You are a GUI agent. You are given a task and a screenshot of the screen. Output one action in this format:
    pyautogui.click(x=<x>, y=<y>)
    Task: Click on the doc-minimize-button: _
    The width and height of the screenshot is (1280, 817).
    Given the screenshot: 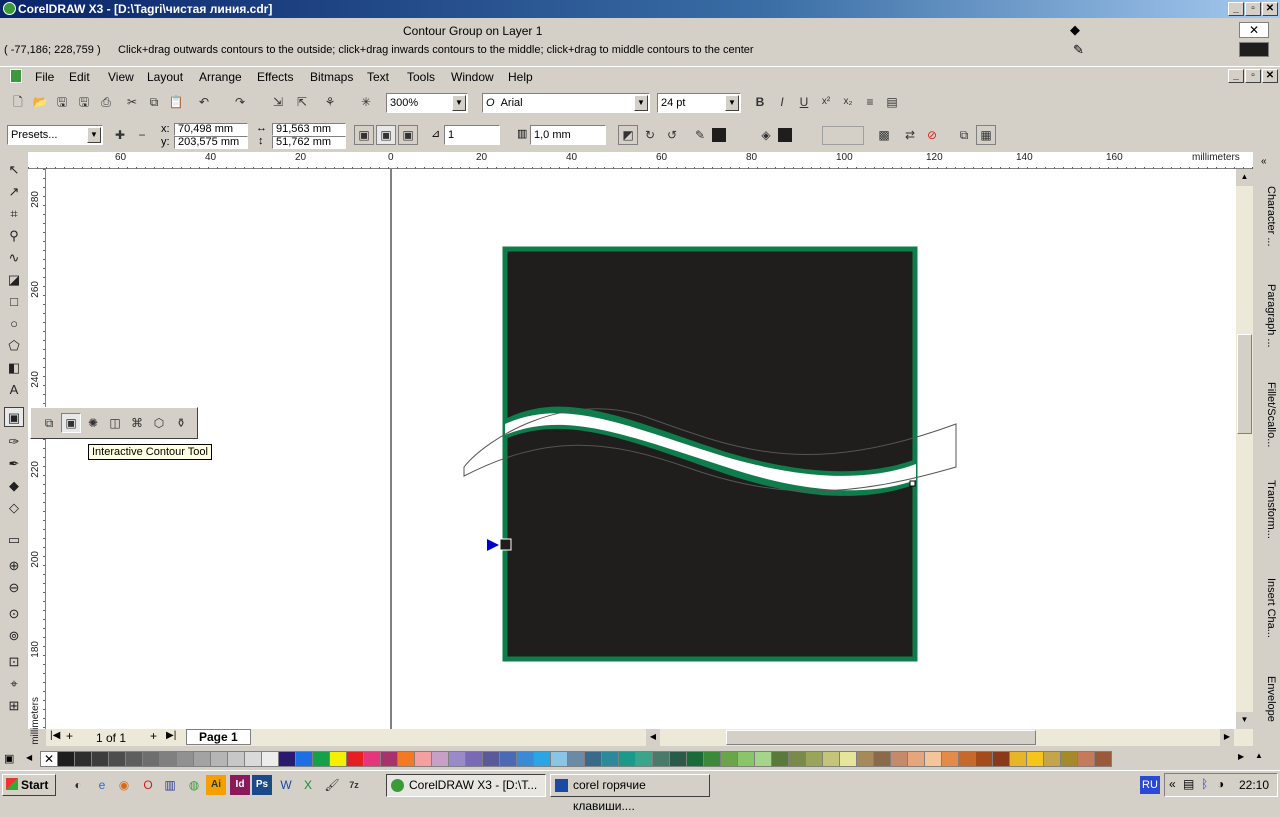 What is the action you would take?
    pyautogui.click(x=1236, y=76)
    